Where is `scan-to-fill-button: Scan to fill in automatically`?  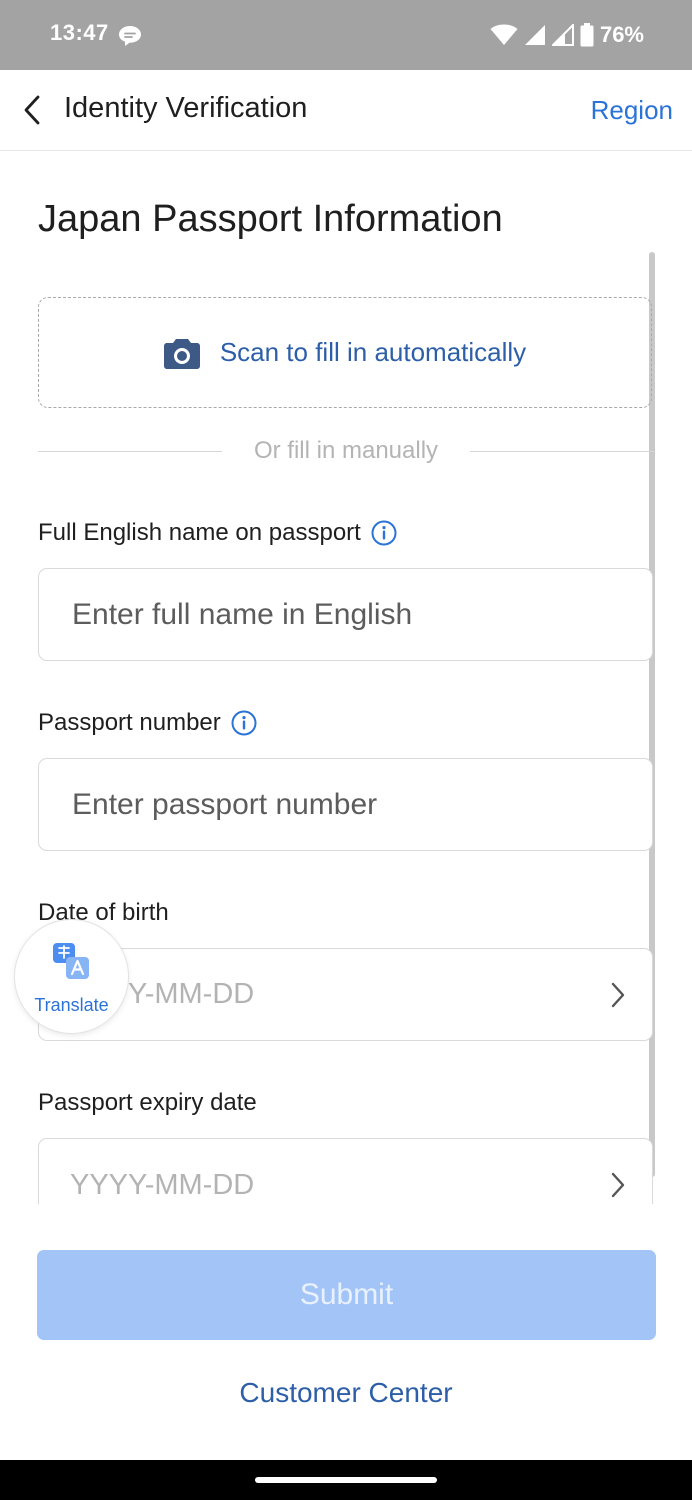 scan-to-fill-button: Scan to fill in automatically is located at coordinates (345, 352).